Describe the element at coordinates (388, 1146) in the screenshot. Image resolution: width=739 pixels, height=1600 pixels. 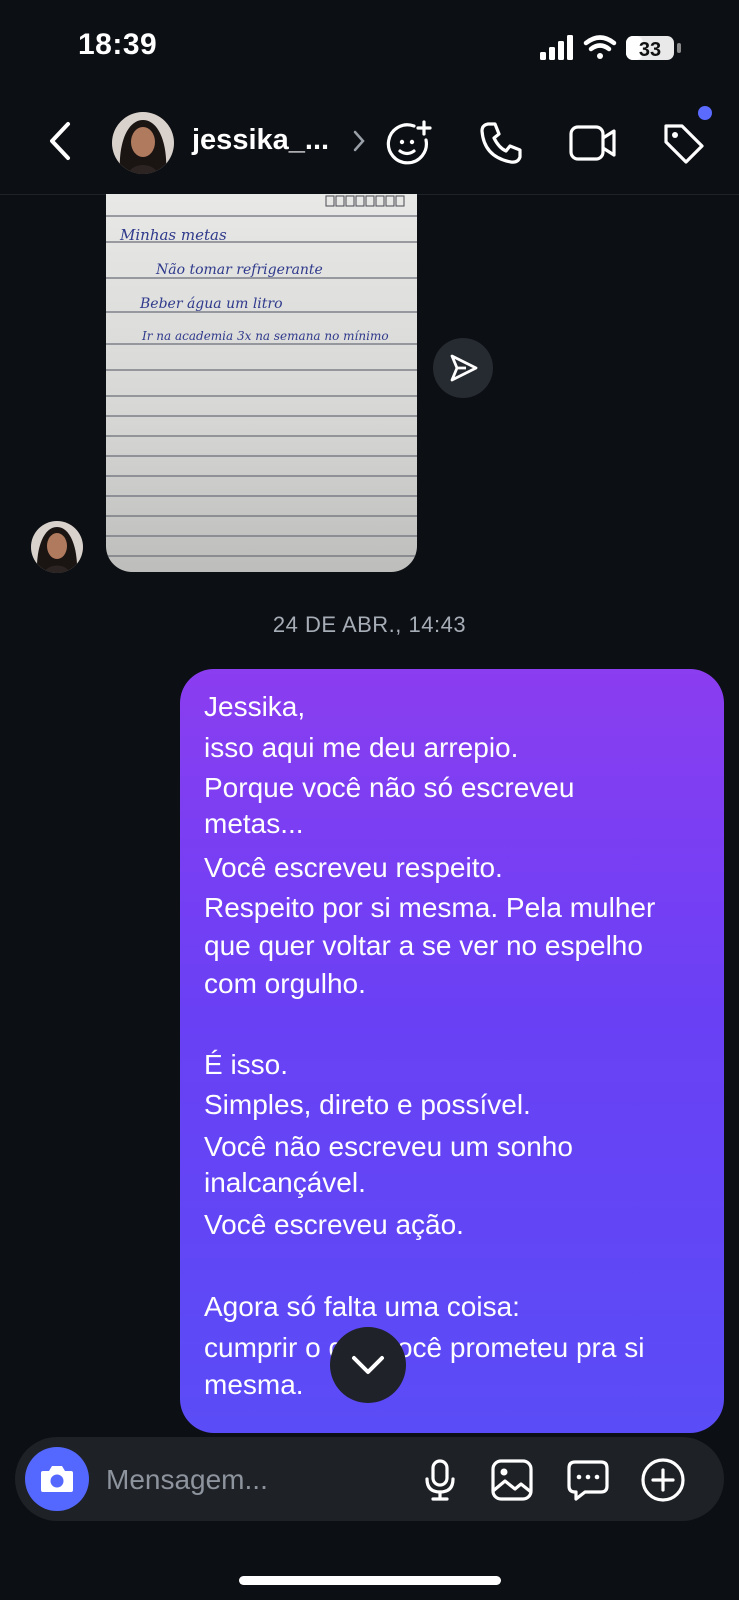
I see `message-line: Você não escreveu um sonho` at that location.